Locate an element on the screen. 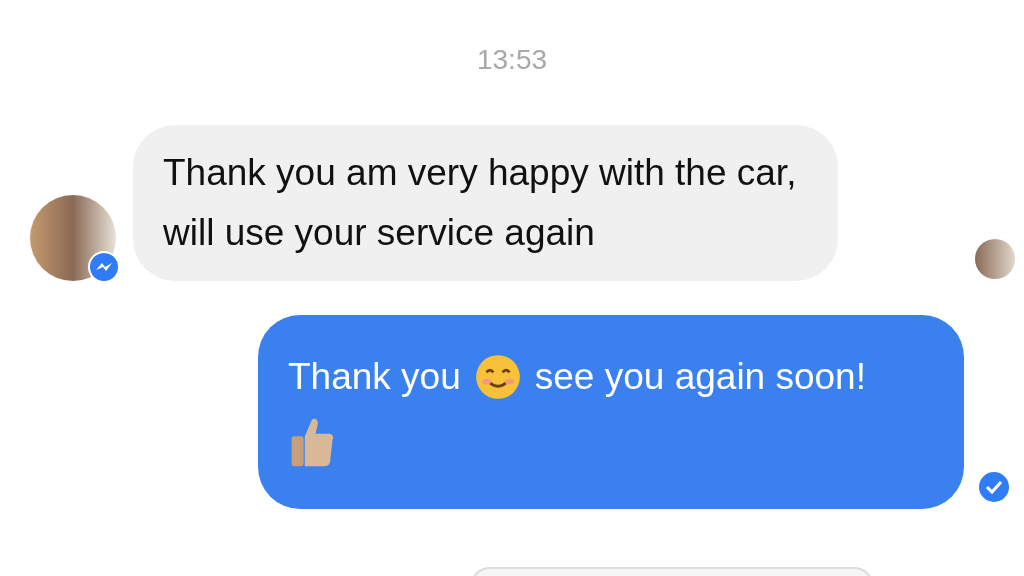 This screenshot has width=1024, height=576. smiling-face-icon is located at coordinates (497, 377).